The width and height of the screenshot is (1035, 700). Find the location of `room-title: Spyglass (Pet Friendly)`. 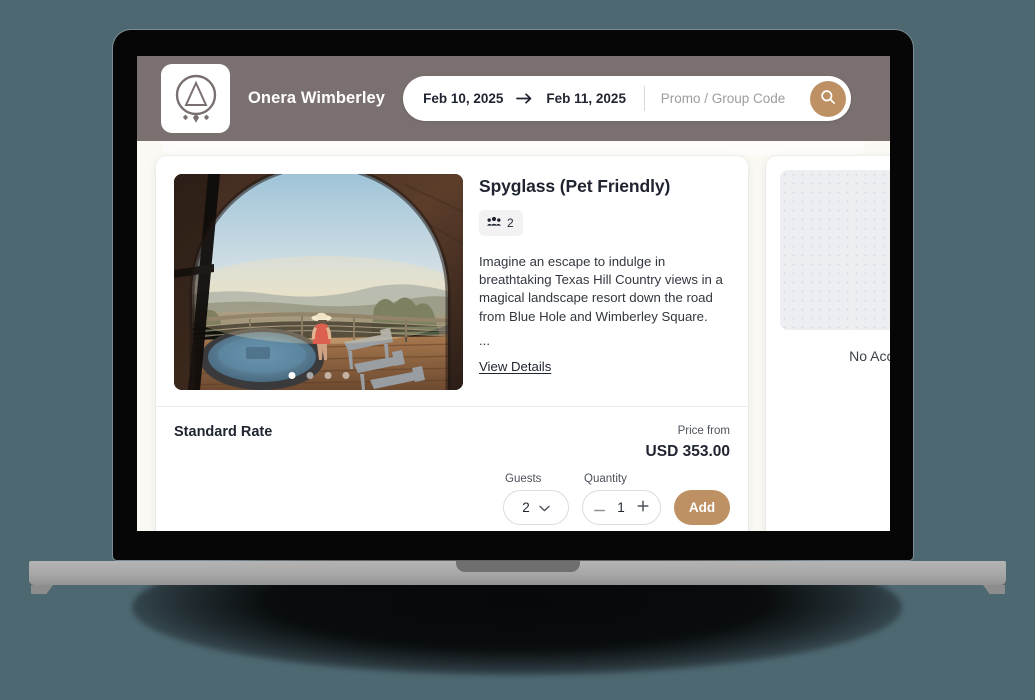

room-title: Spyglass (Pet Friendly) is located at coordinates (575, 186).